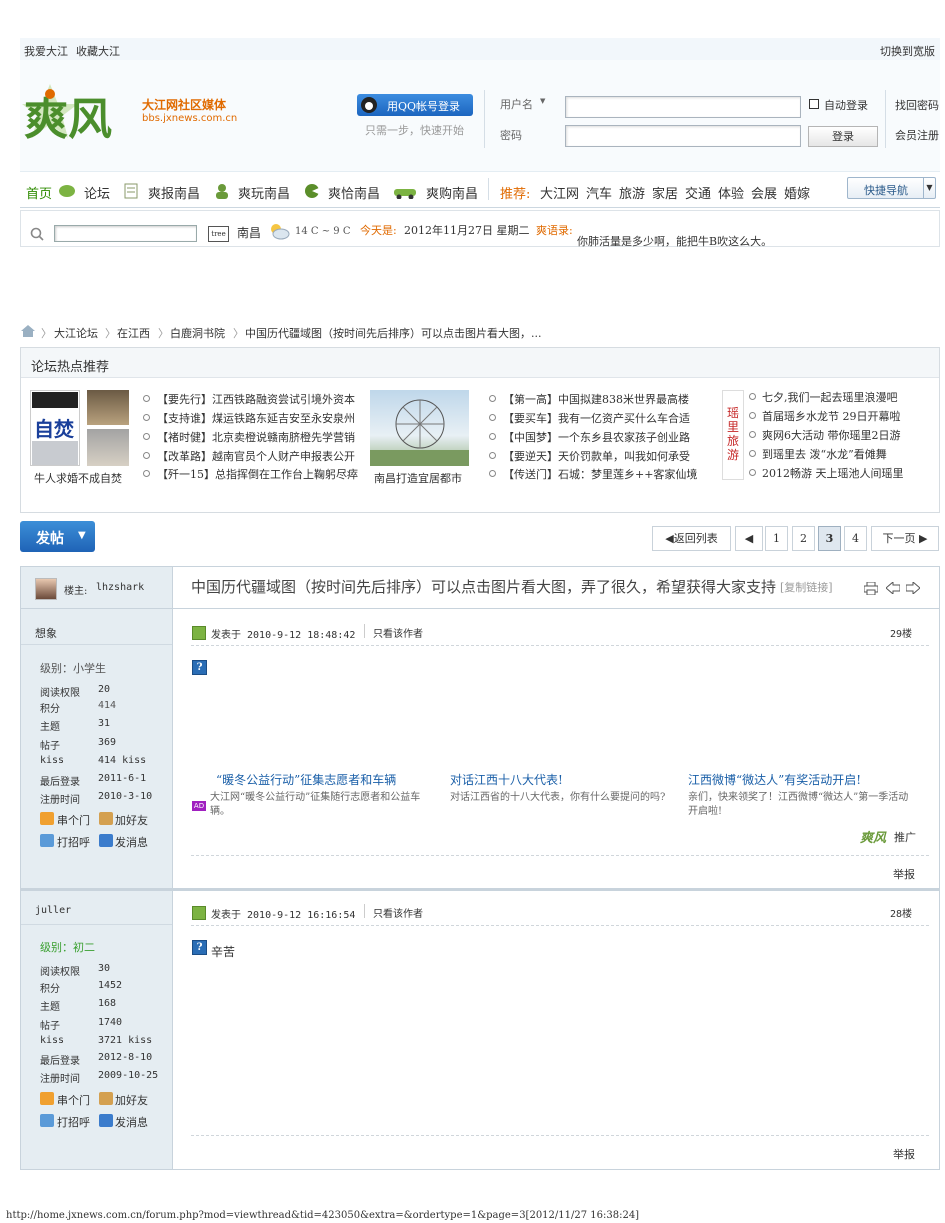  I want to click on next-page-button: 下一页 ▶, so click(905, 538).